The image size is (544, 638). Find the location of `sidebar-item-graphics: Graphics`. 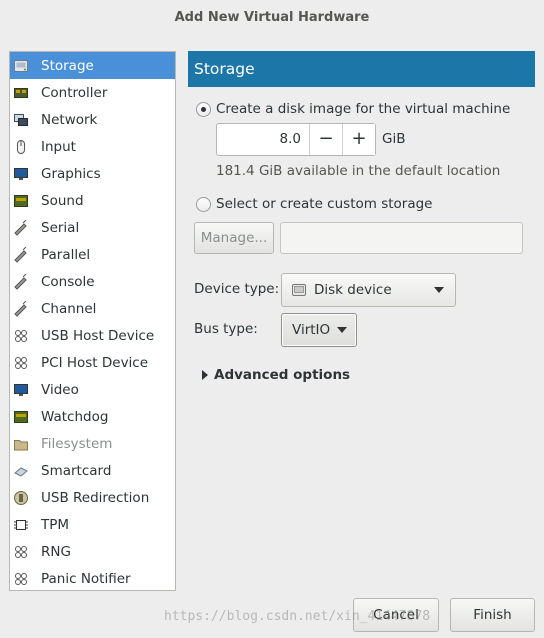

sidebar-item-graphics: Graphics is located at coordinates (92, 173).